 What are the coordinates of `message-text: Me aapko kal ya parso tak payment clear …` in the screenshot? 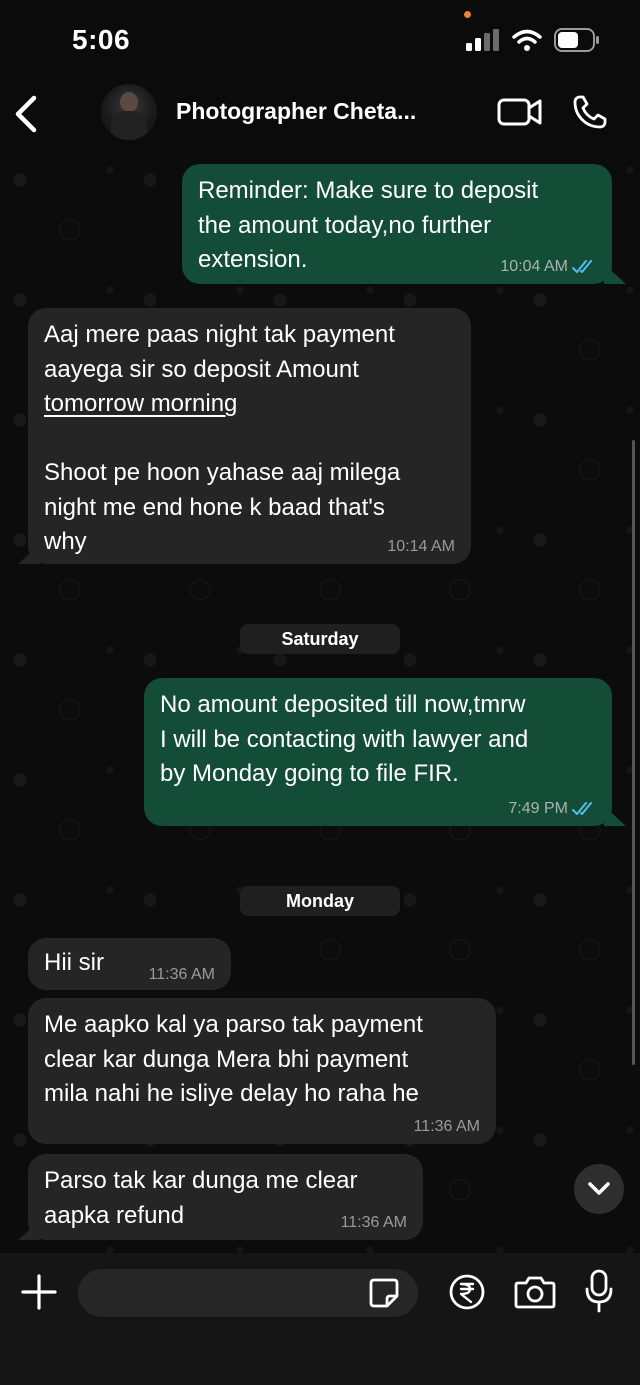 It's located at (233, 1059).